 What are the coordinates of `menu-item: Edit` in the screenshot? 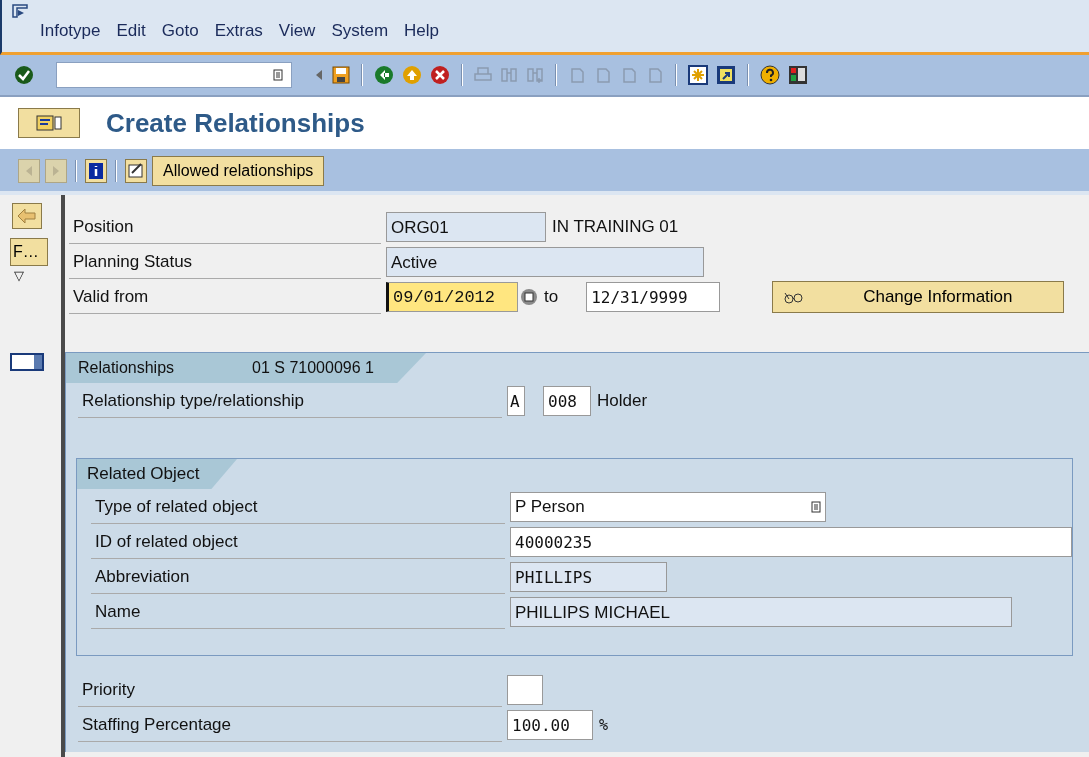 It's located at (131, 31).